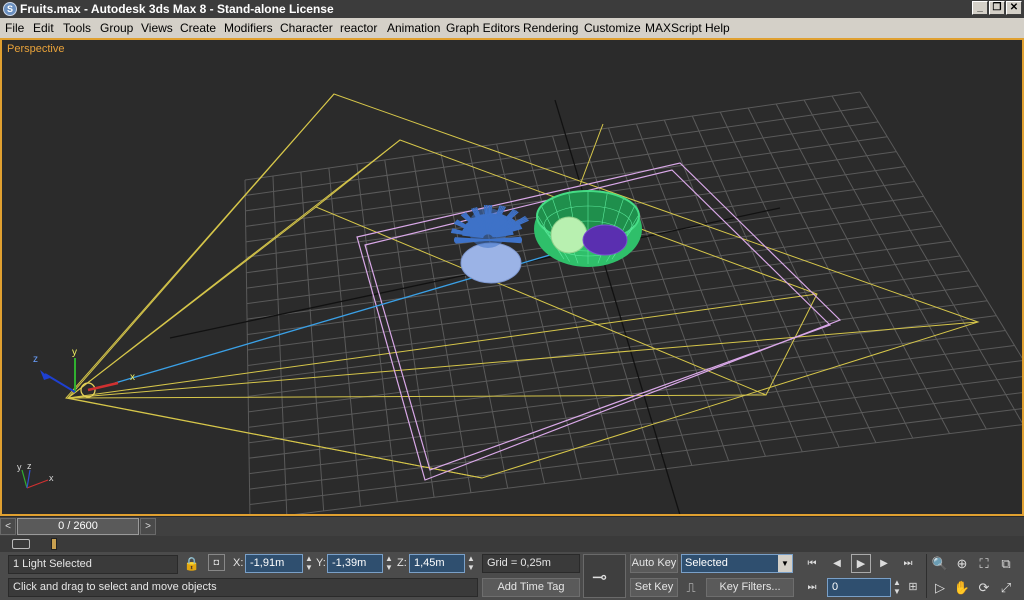 The image size is (1024, 600). Describe the element at coordinates (8, 526) in the screenshot. I see `time-prev-button: <` at that location.